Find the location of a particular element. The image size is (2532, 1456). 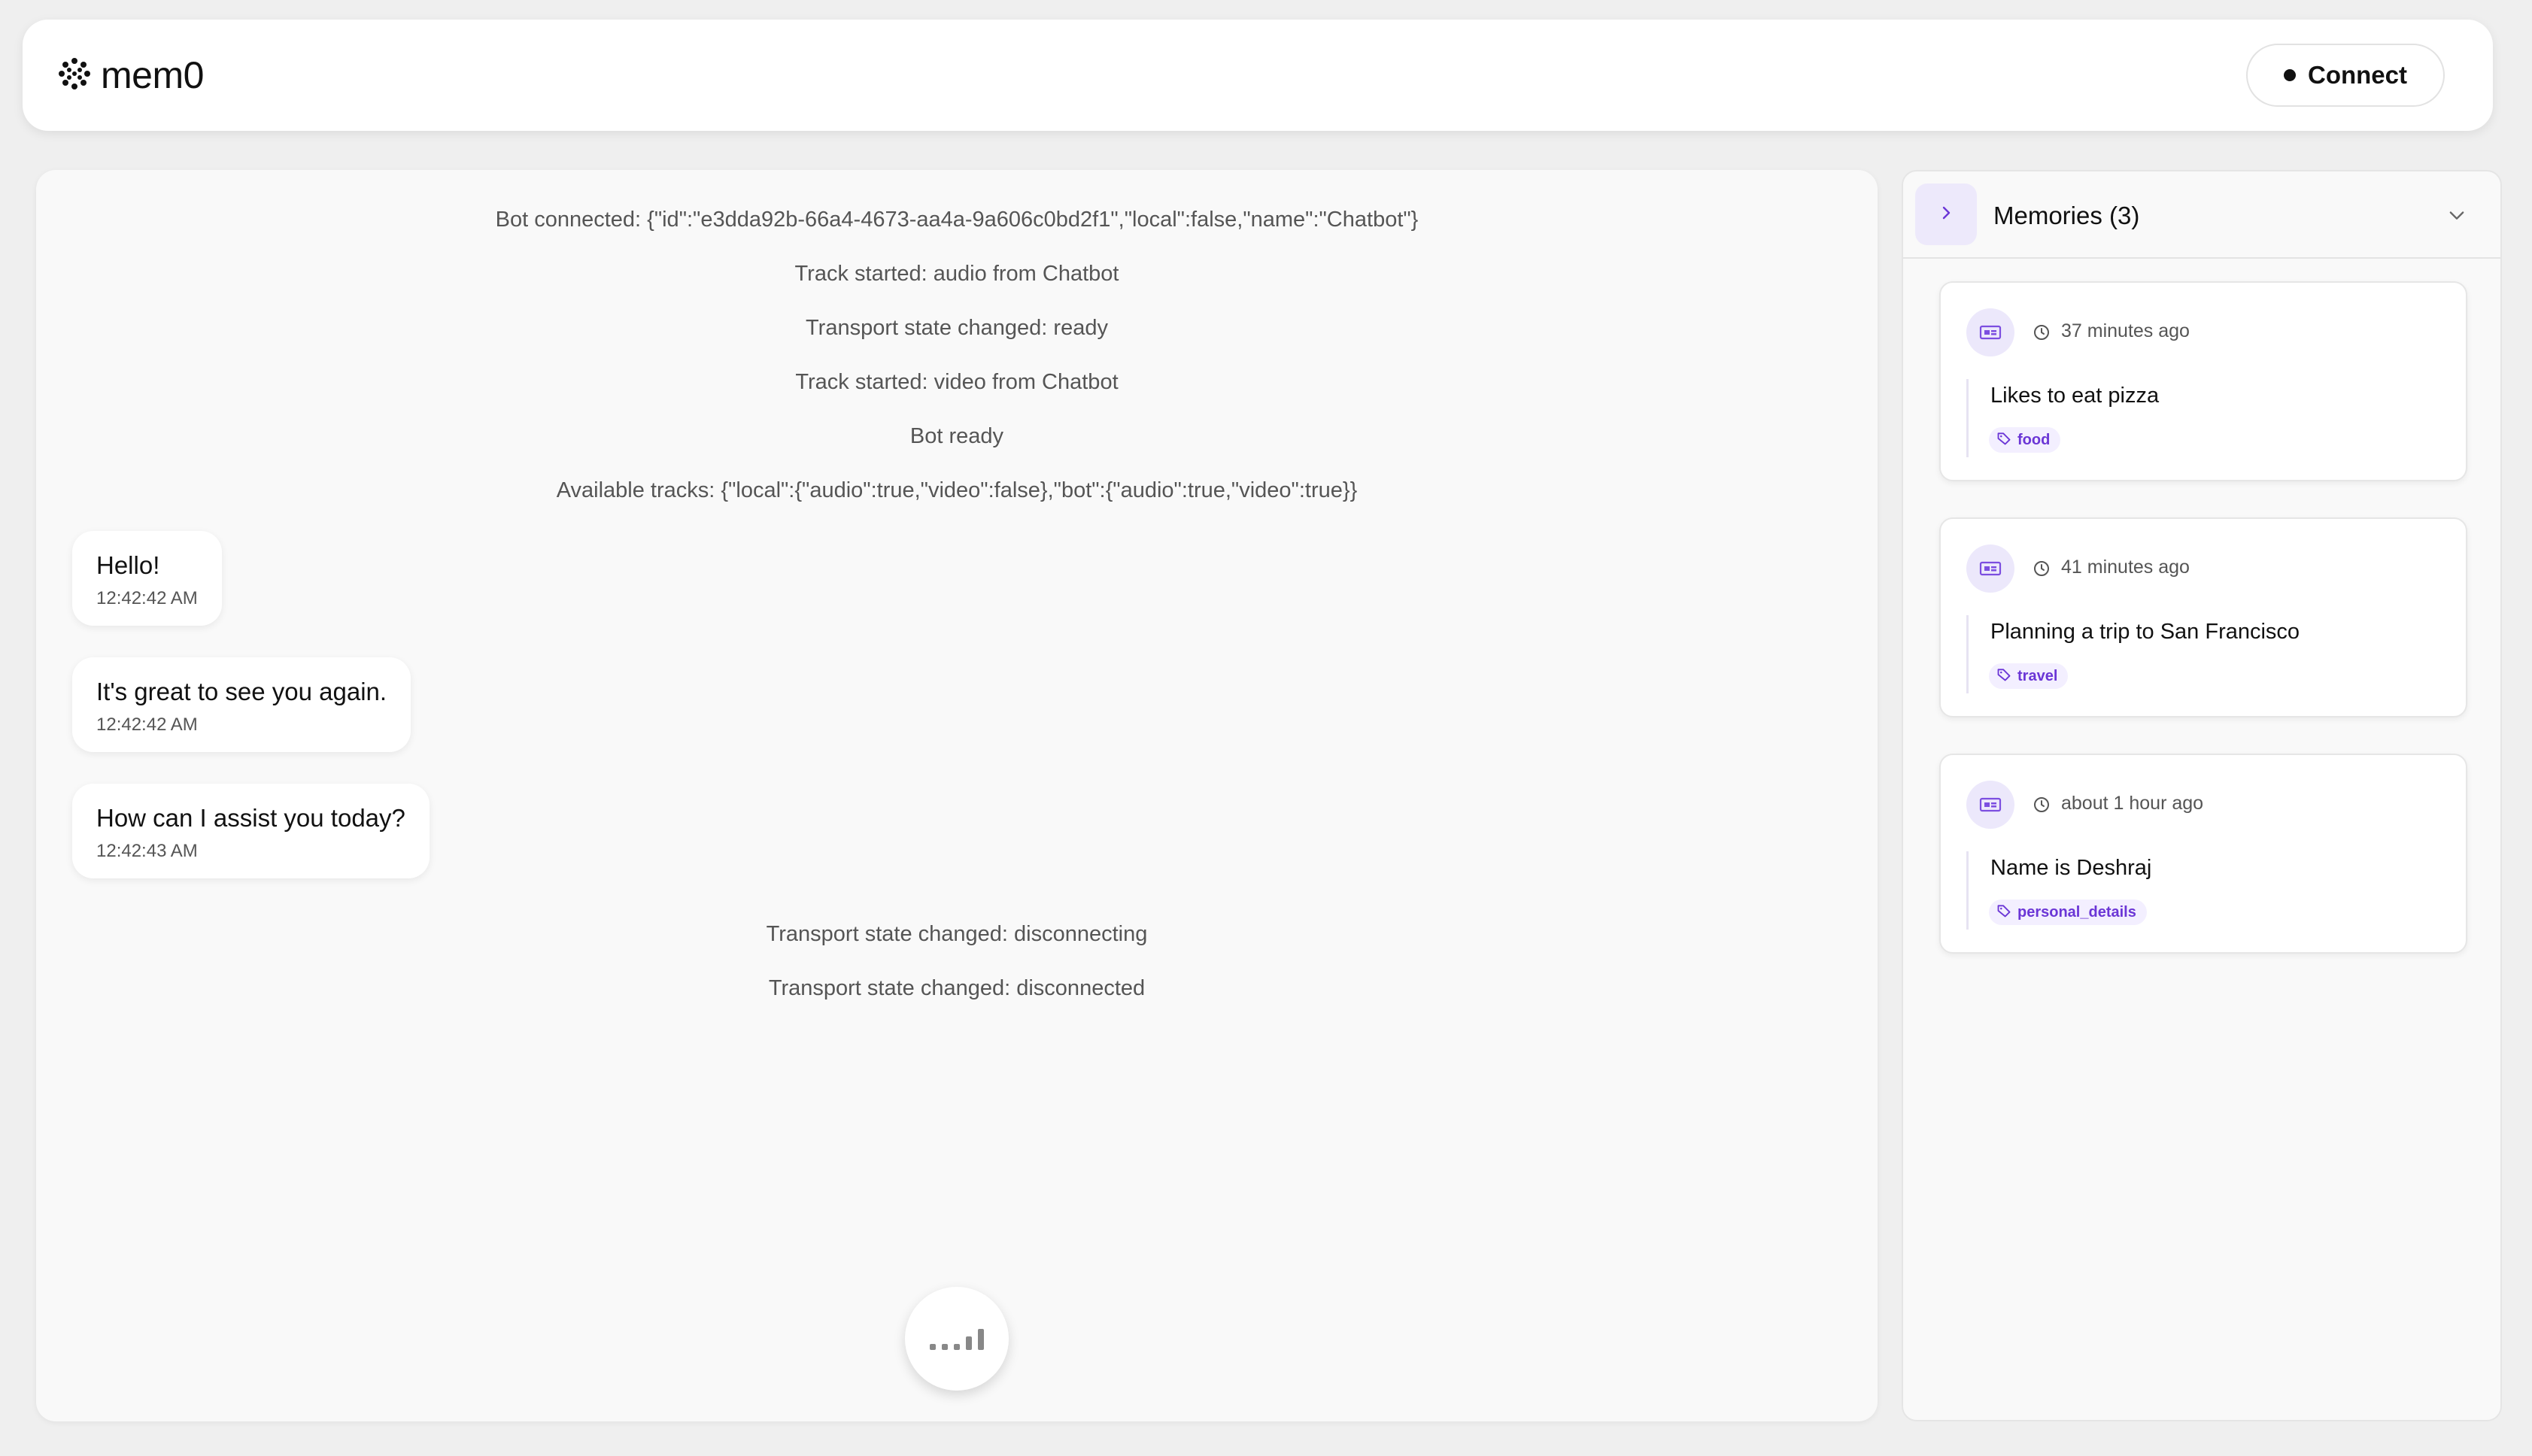

memory-time: about 1 hour ago is located at coordinates (2132, 804).